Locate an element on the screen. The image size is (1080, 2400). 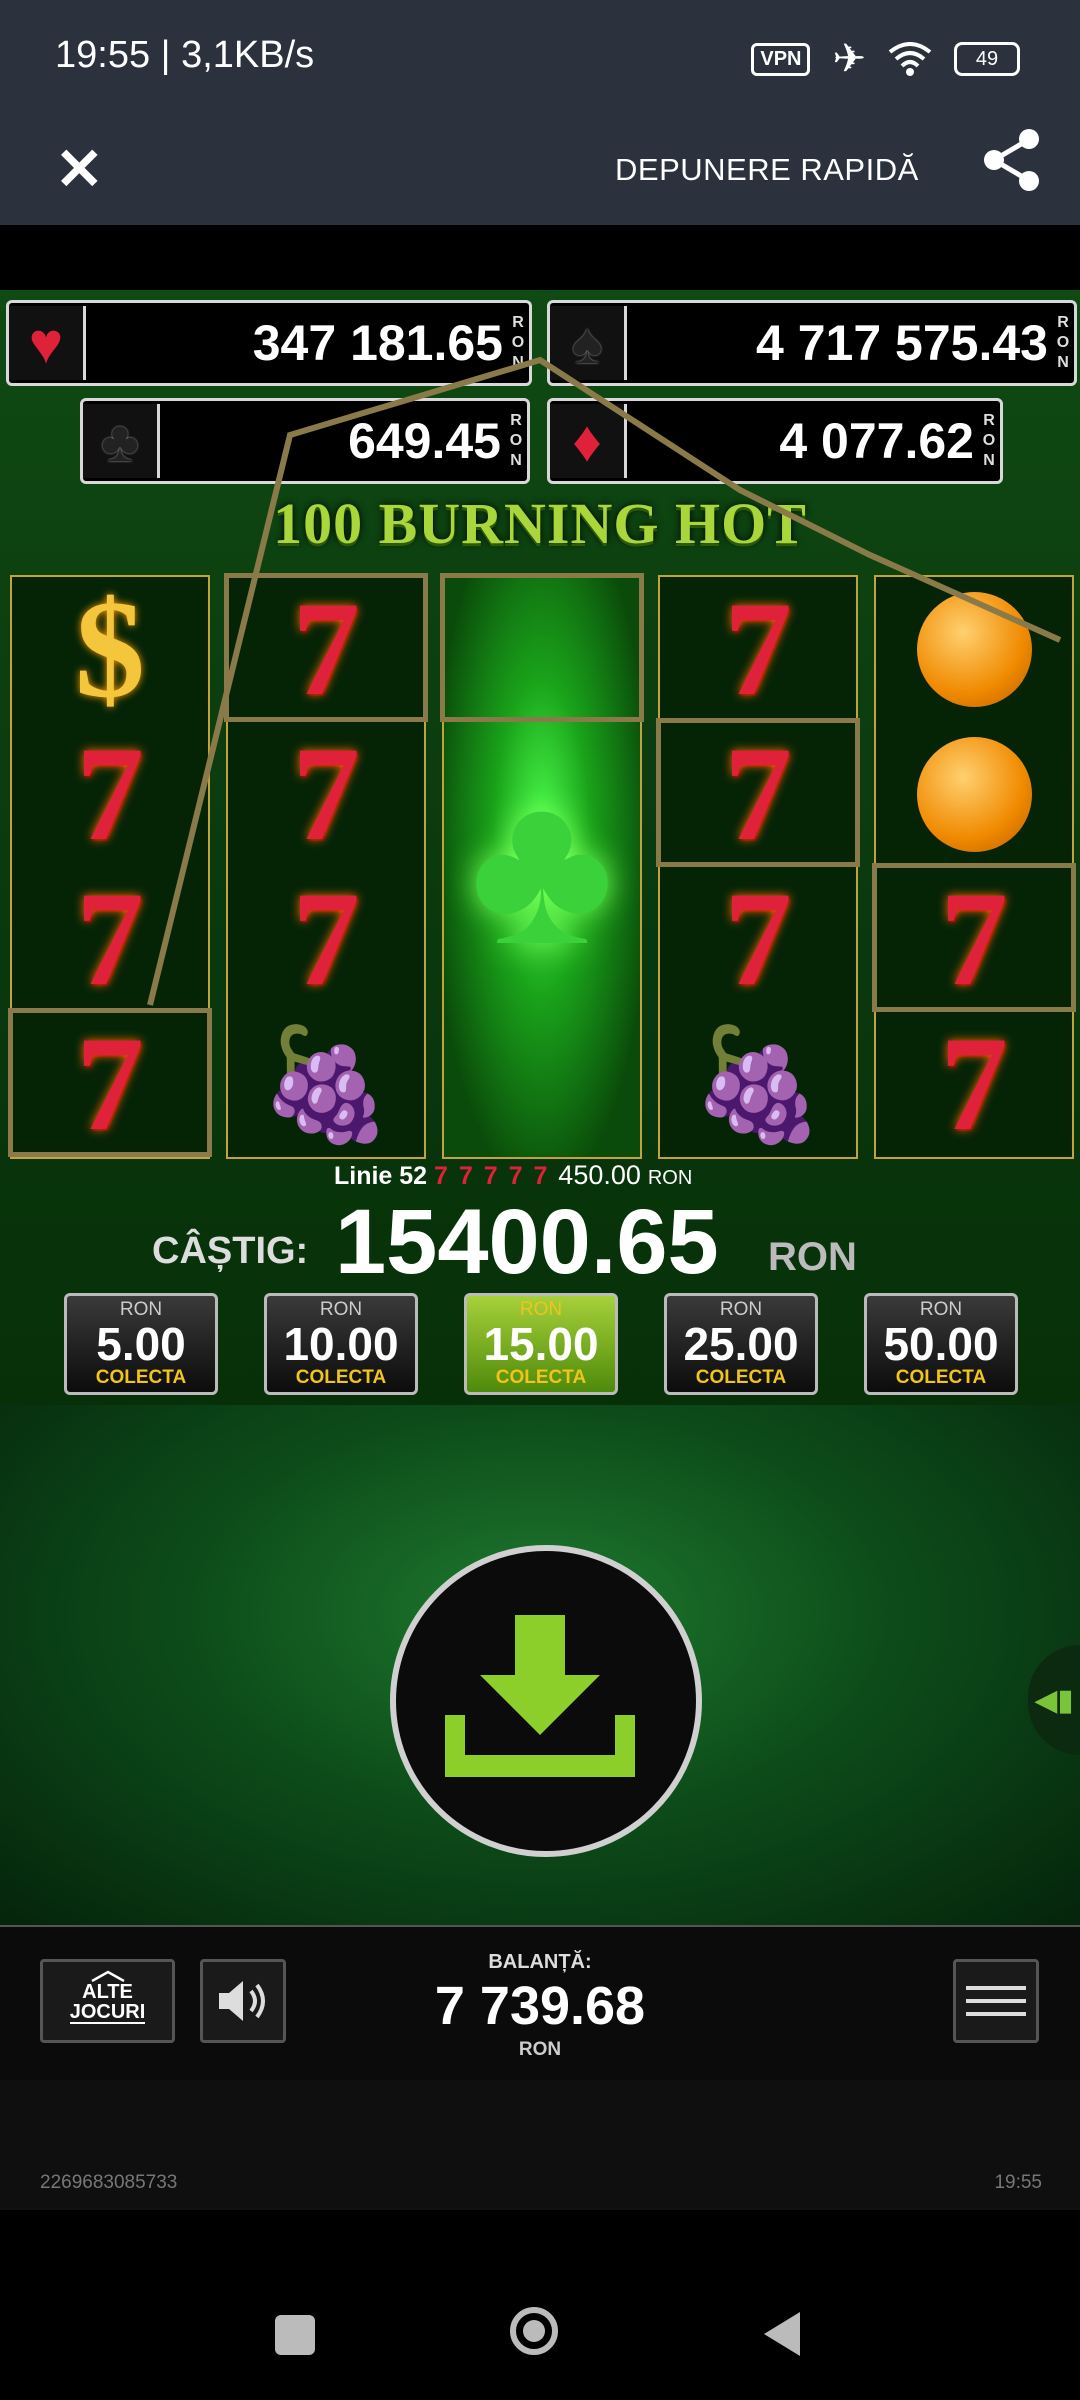
close-button: ✕ is located at coordinates (85, 170).